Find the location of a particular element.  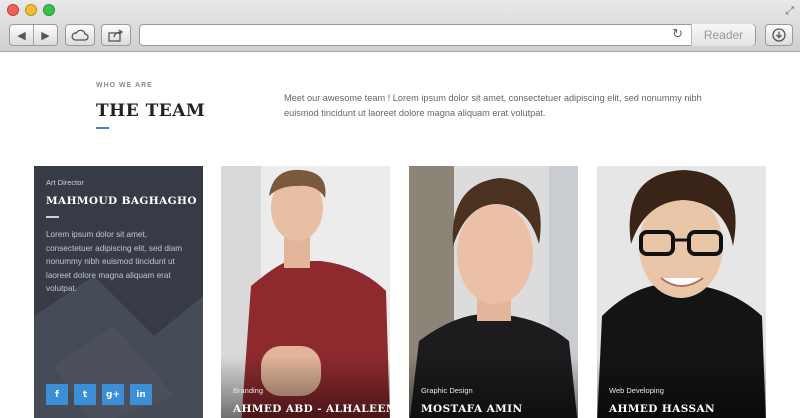

share-button is located at coordinates (116, 35).